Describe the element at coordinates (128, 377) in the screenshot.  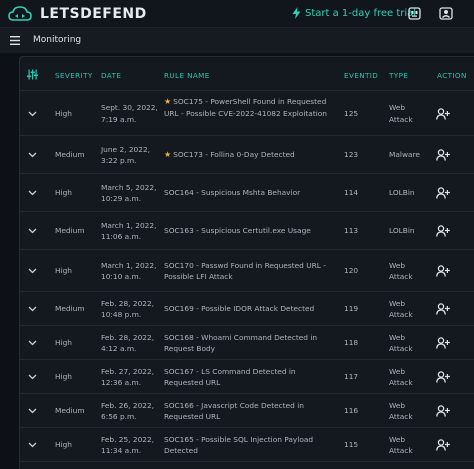
I see `alert-date: Feb. 27, 2022, 12:36 a.m.` at that location.